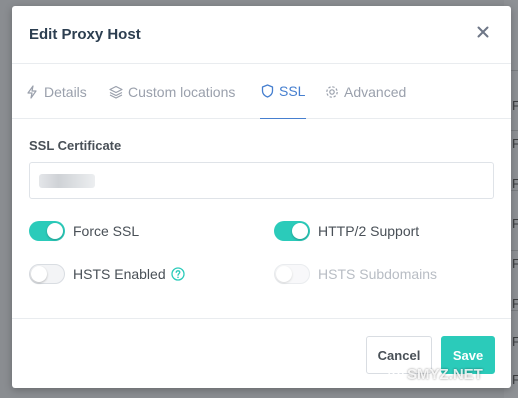 Image resolution: width=518 pixels, height=398 pixels. I want to click on tab-bar: Details Custom locations SSL Advanced, so click(261, 91).